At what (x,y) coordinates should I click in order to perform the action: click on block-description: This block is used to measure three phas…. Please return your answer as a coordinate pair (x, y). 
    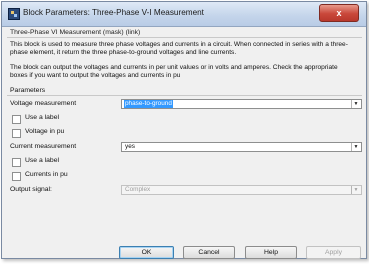
    Looking at the image, I should click on (180, 60).